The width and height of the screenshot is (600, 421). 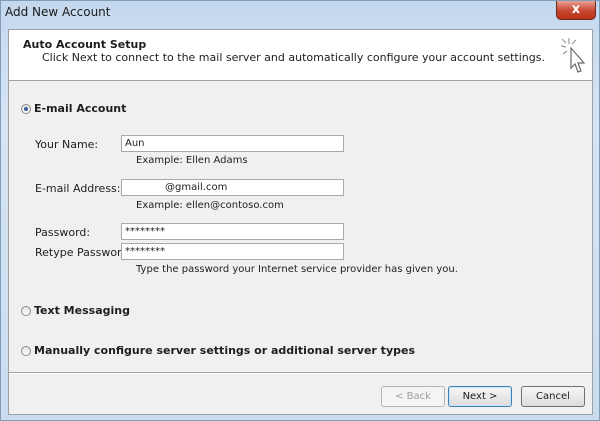 What do you see at coordinates (300, 373) in the screenshot?
I see `footer-divider` at bounding box center [300, 373].